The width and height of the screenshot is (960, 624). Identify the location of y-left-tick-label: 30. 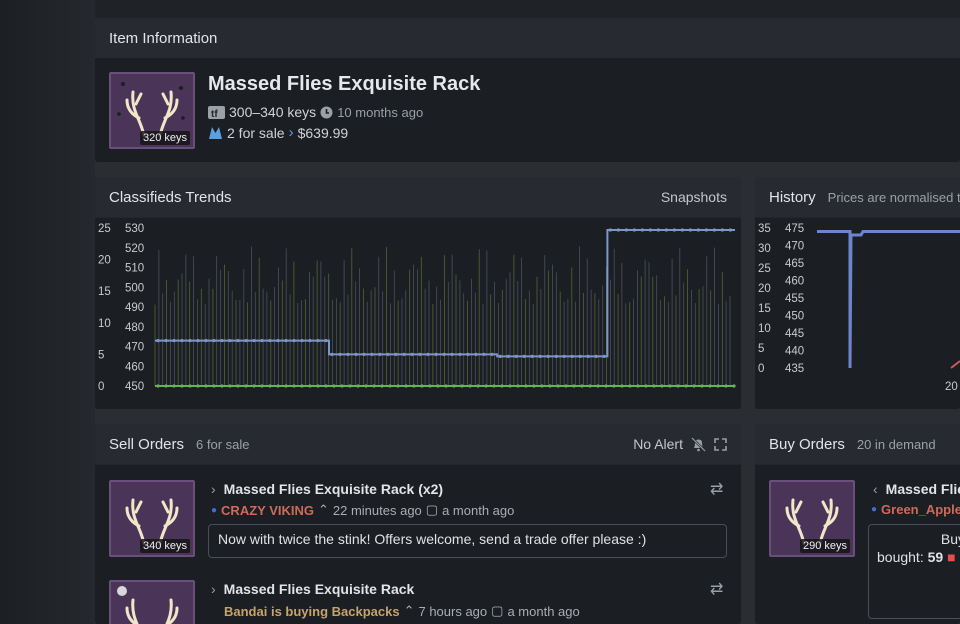
(764, 249).